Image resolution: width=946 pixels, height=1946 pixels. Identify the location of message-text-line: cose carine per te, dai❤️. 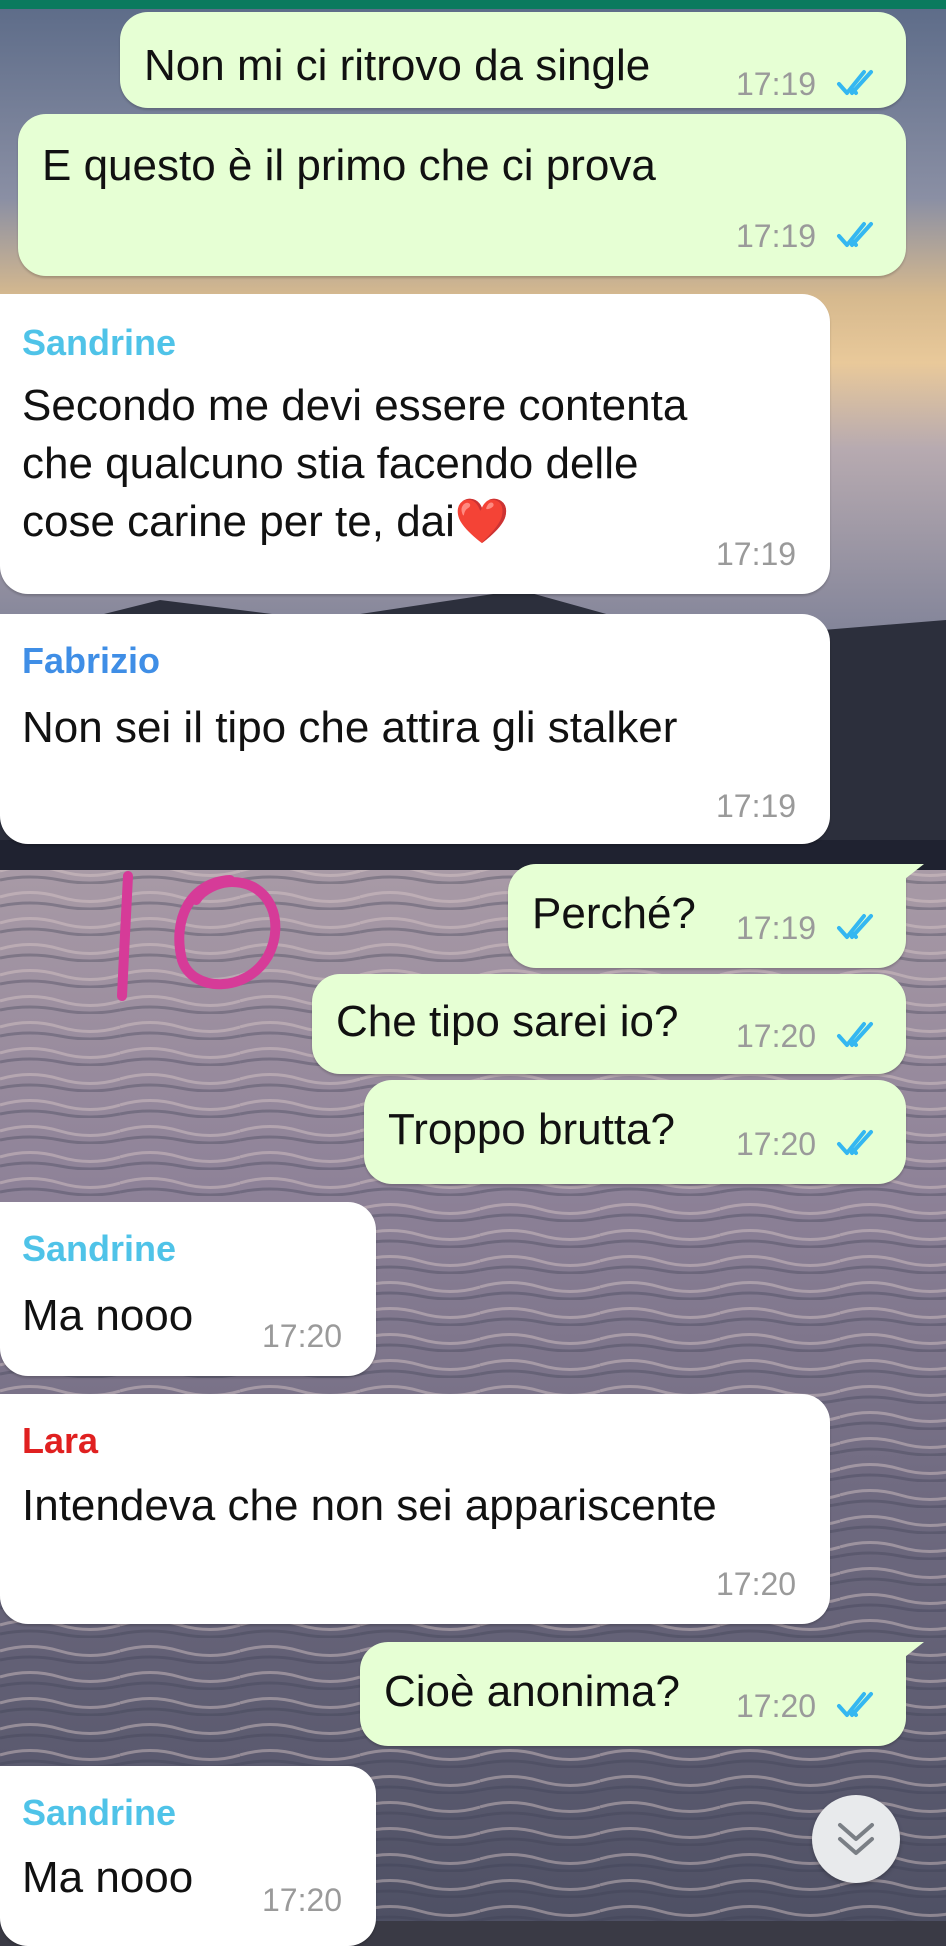
(266, 522).